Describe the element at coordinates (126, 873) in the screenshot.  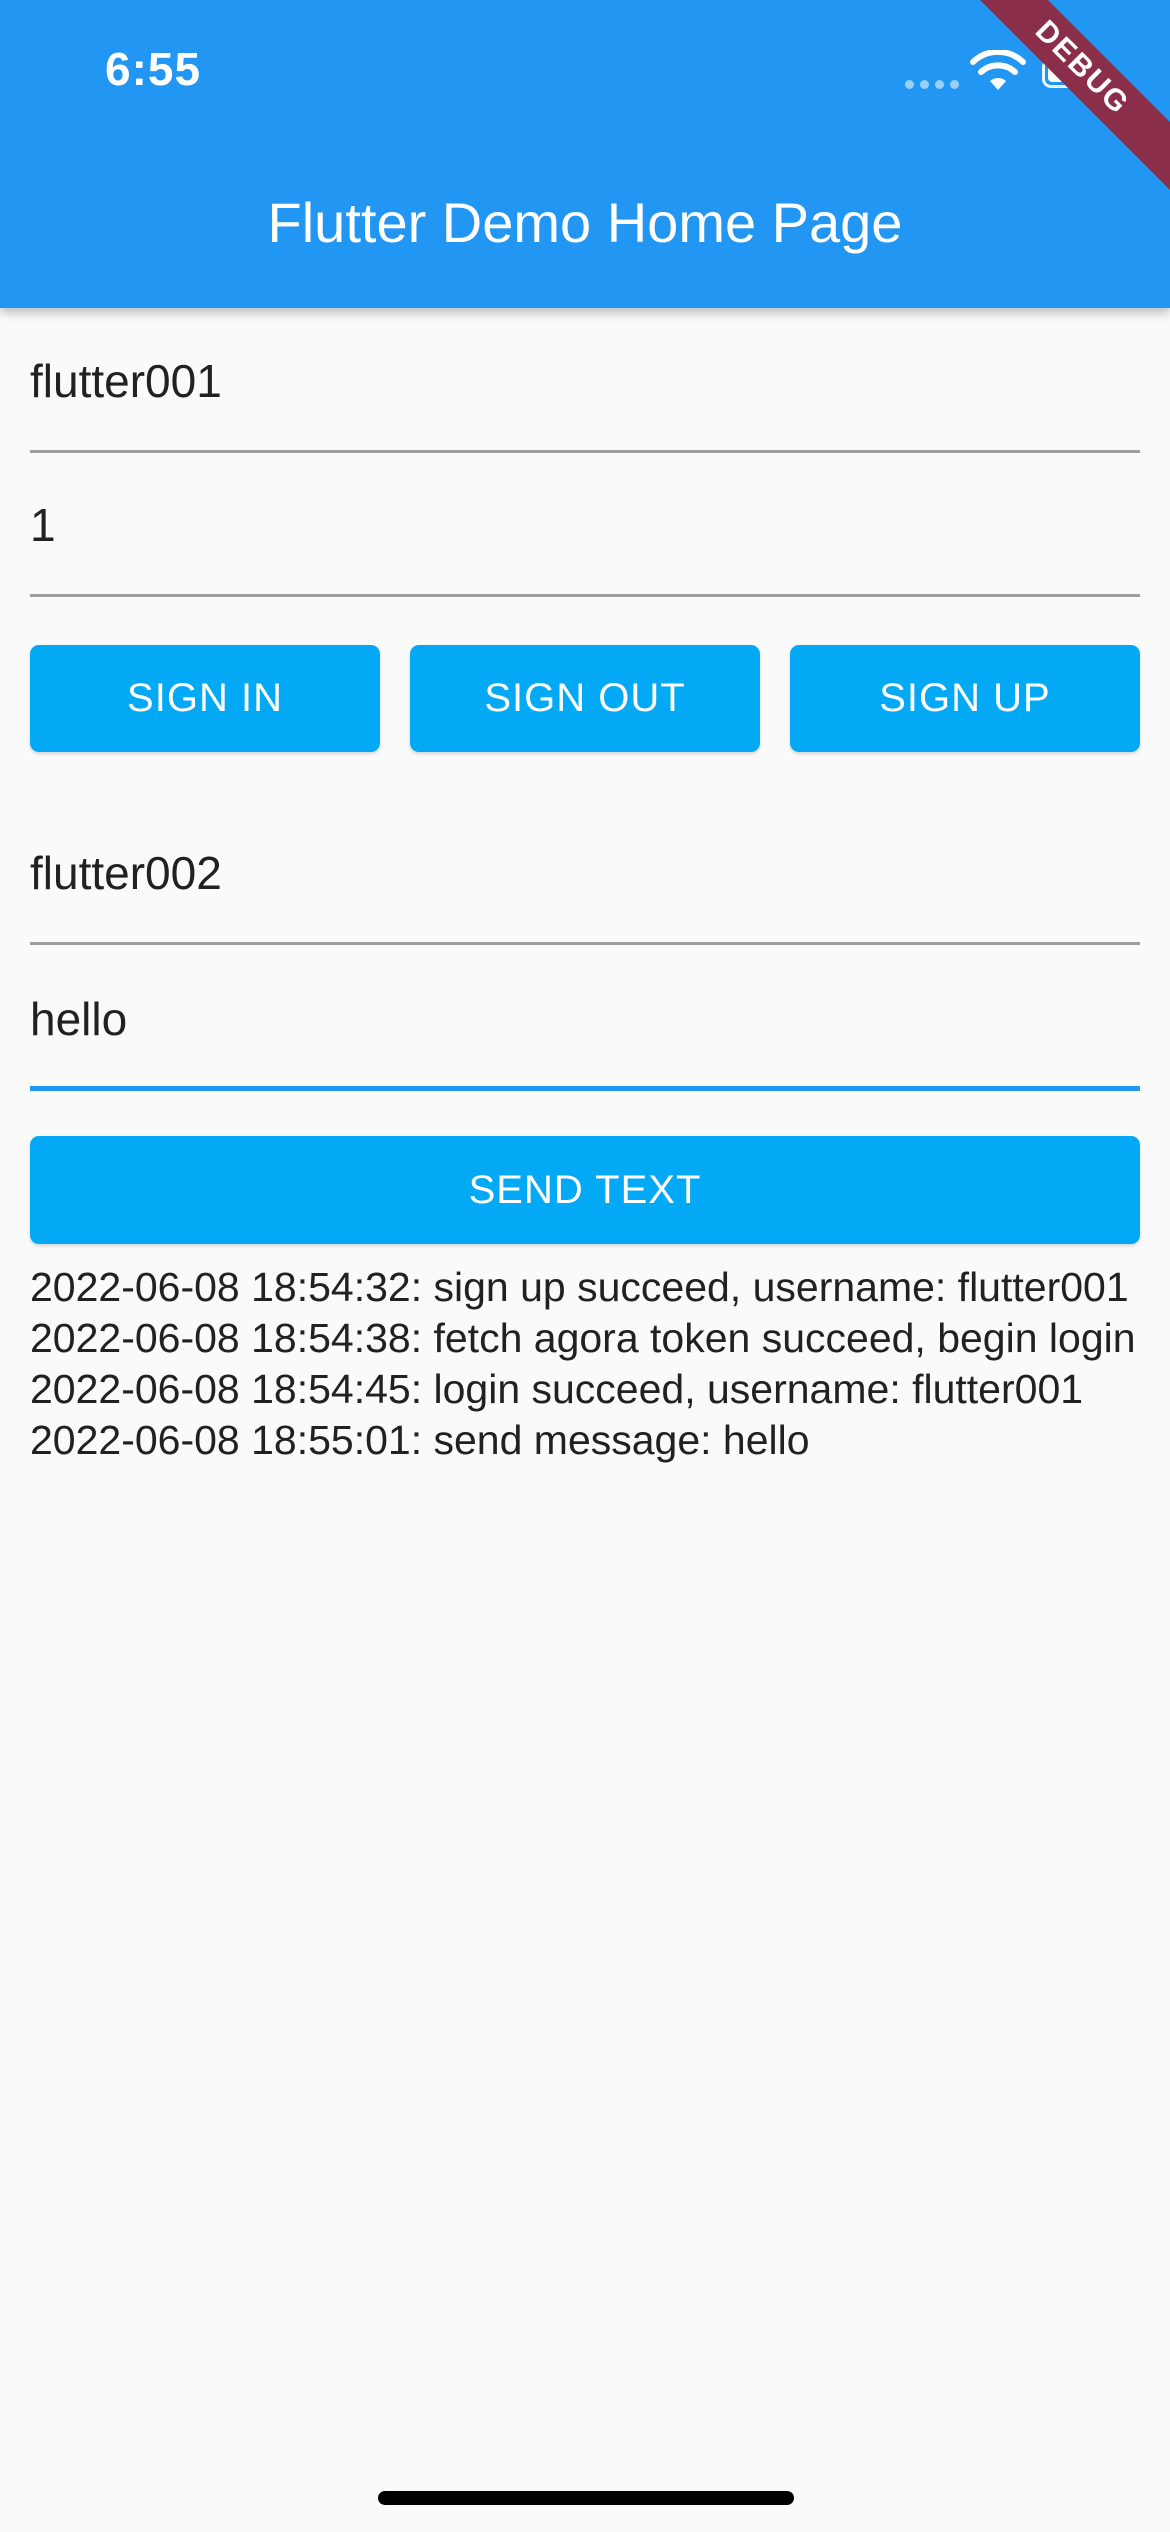
I see `recipient-value: flutter002` at that location.